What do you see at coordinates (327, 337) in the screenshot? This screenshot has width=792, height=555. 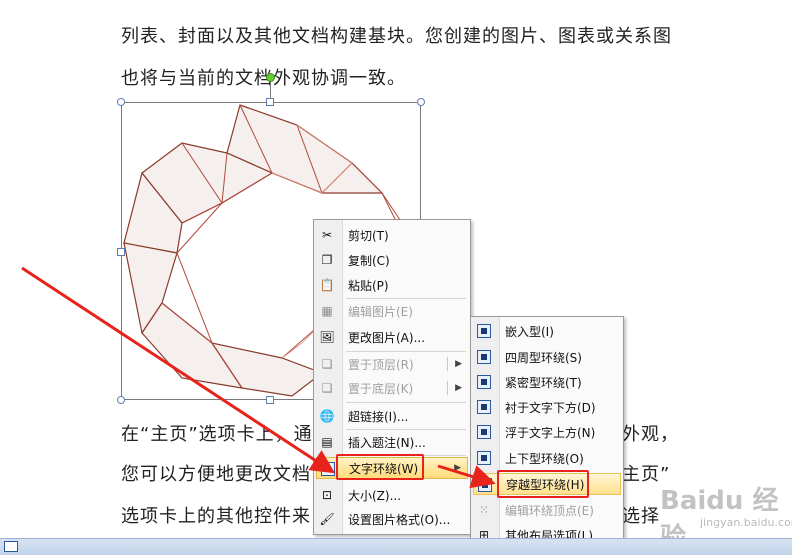 I see `change-picture-icon: 🖼` at bounding box center [327, 337].